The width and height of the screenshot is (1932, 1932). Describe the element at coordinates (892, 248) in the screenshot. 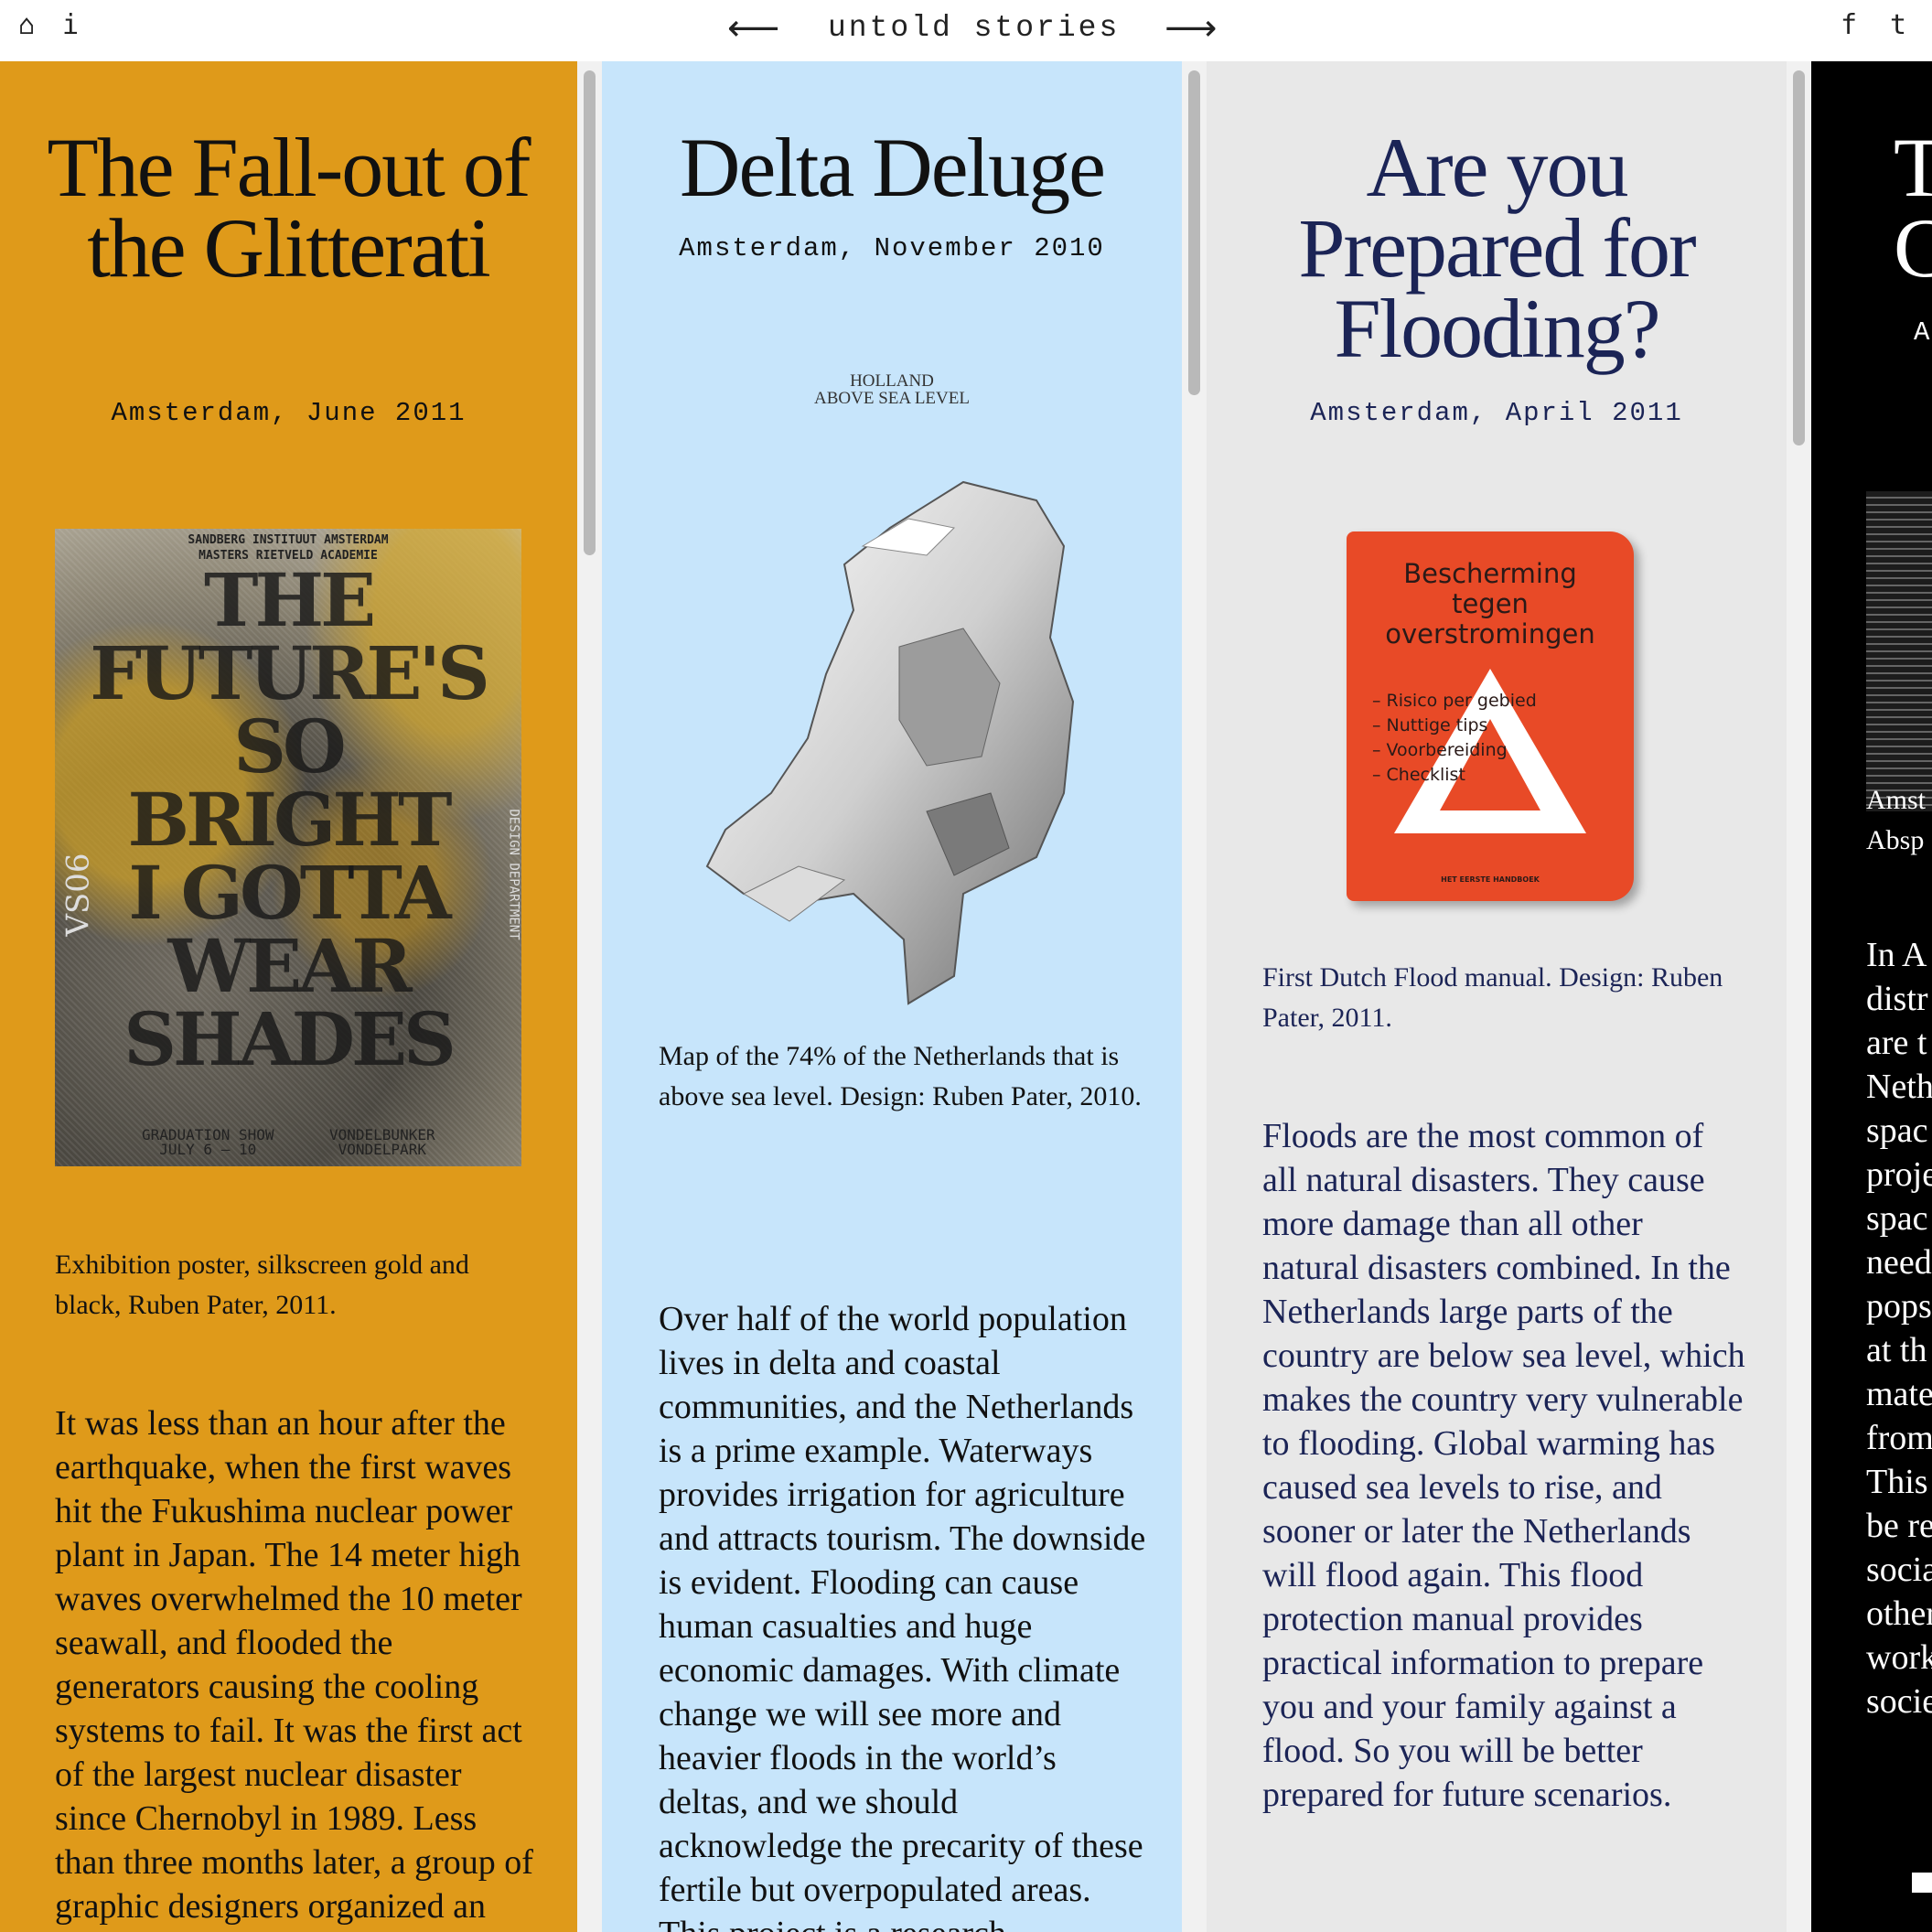

I see `story-place-date: Amsterdam, November 2010` at that location.